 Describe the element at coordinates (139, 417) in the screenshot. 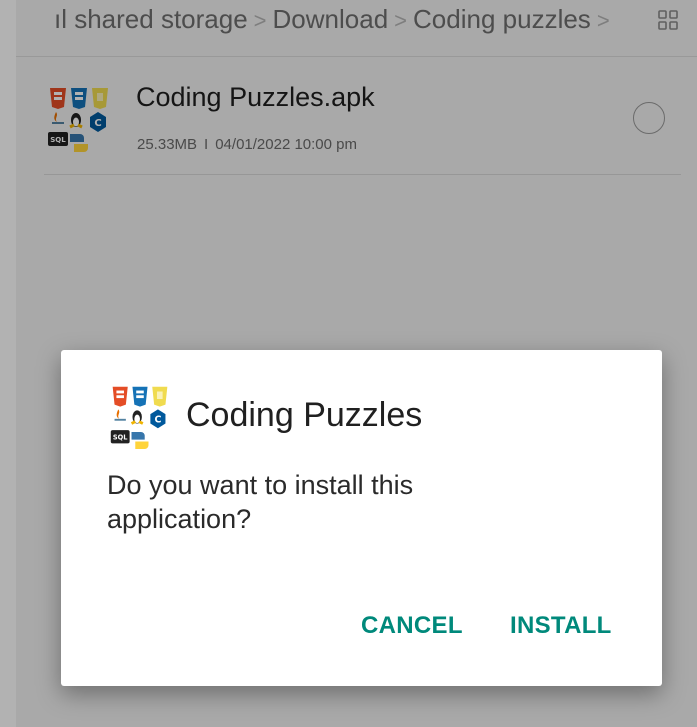

I see `app-icon: C SQL` at that location.